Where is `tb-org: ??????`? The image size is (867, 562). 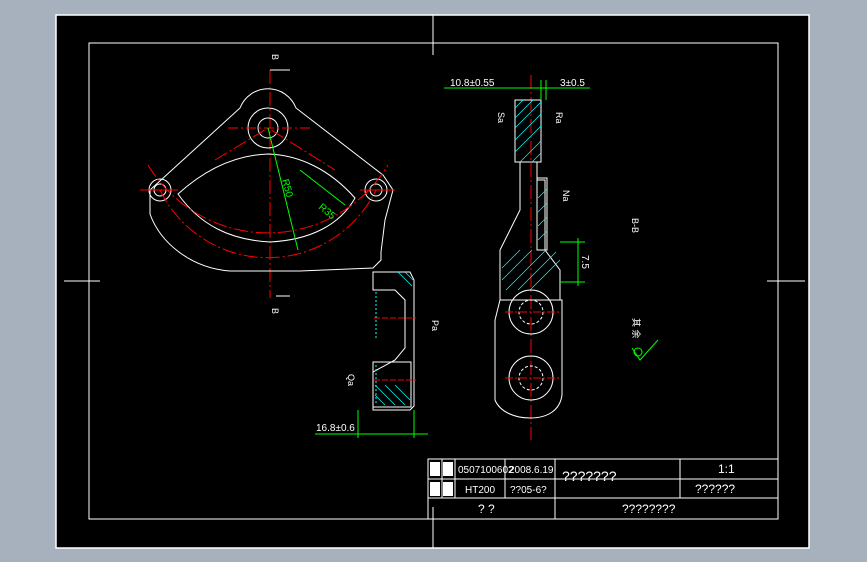 tb-org: ?????? is located at coordinates (715, 489).